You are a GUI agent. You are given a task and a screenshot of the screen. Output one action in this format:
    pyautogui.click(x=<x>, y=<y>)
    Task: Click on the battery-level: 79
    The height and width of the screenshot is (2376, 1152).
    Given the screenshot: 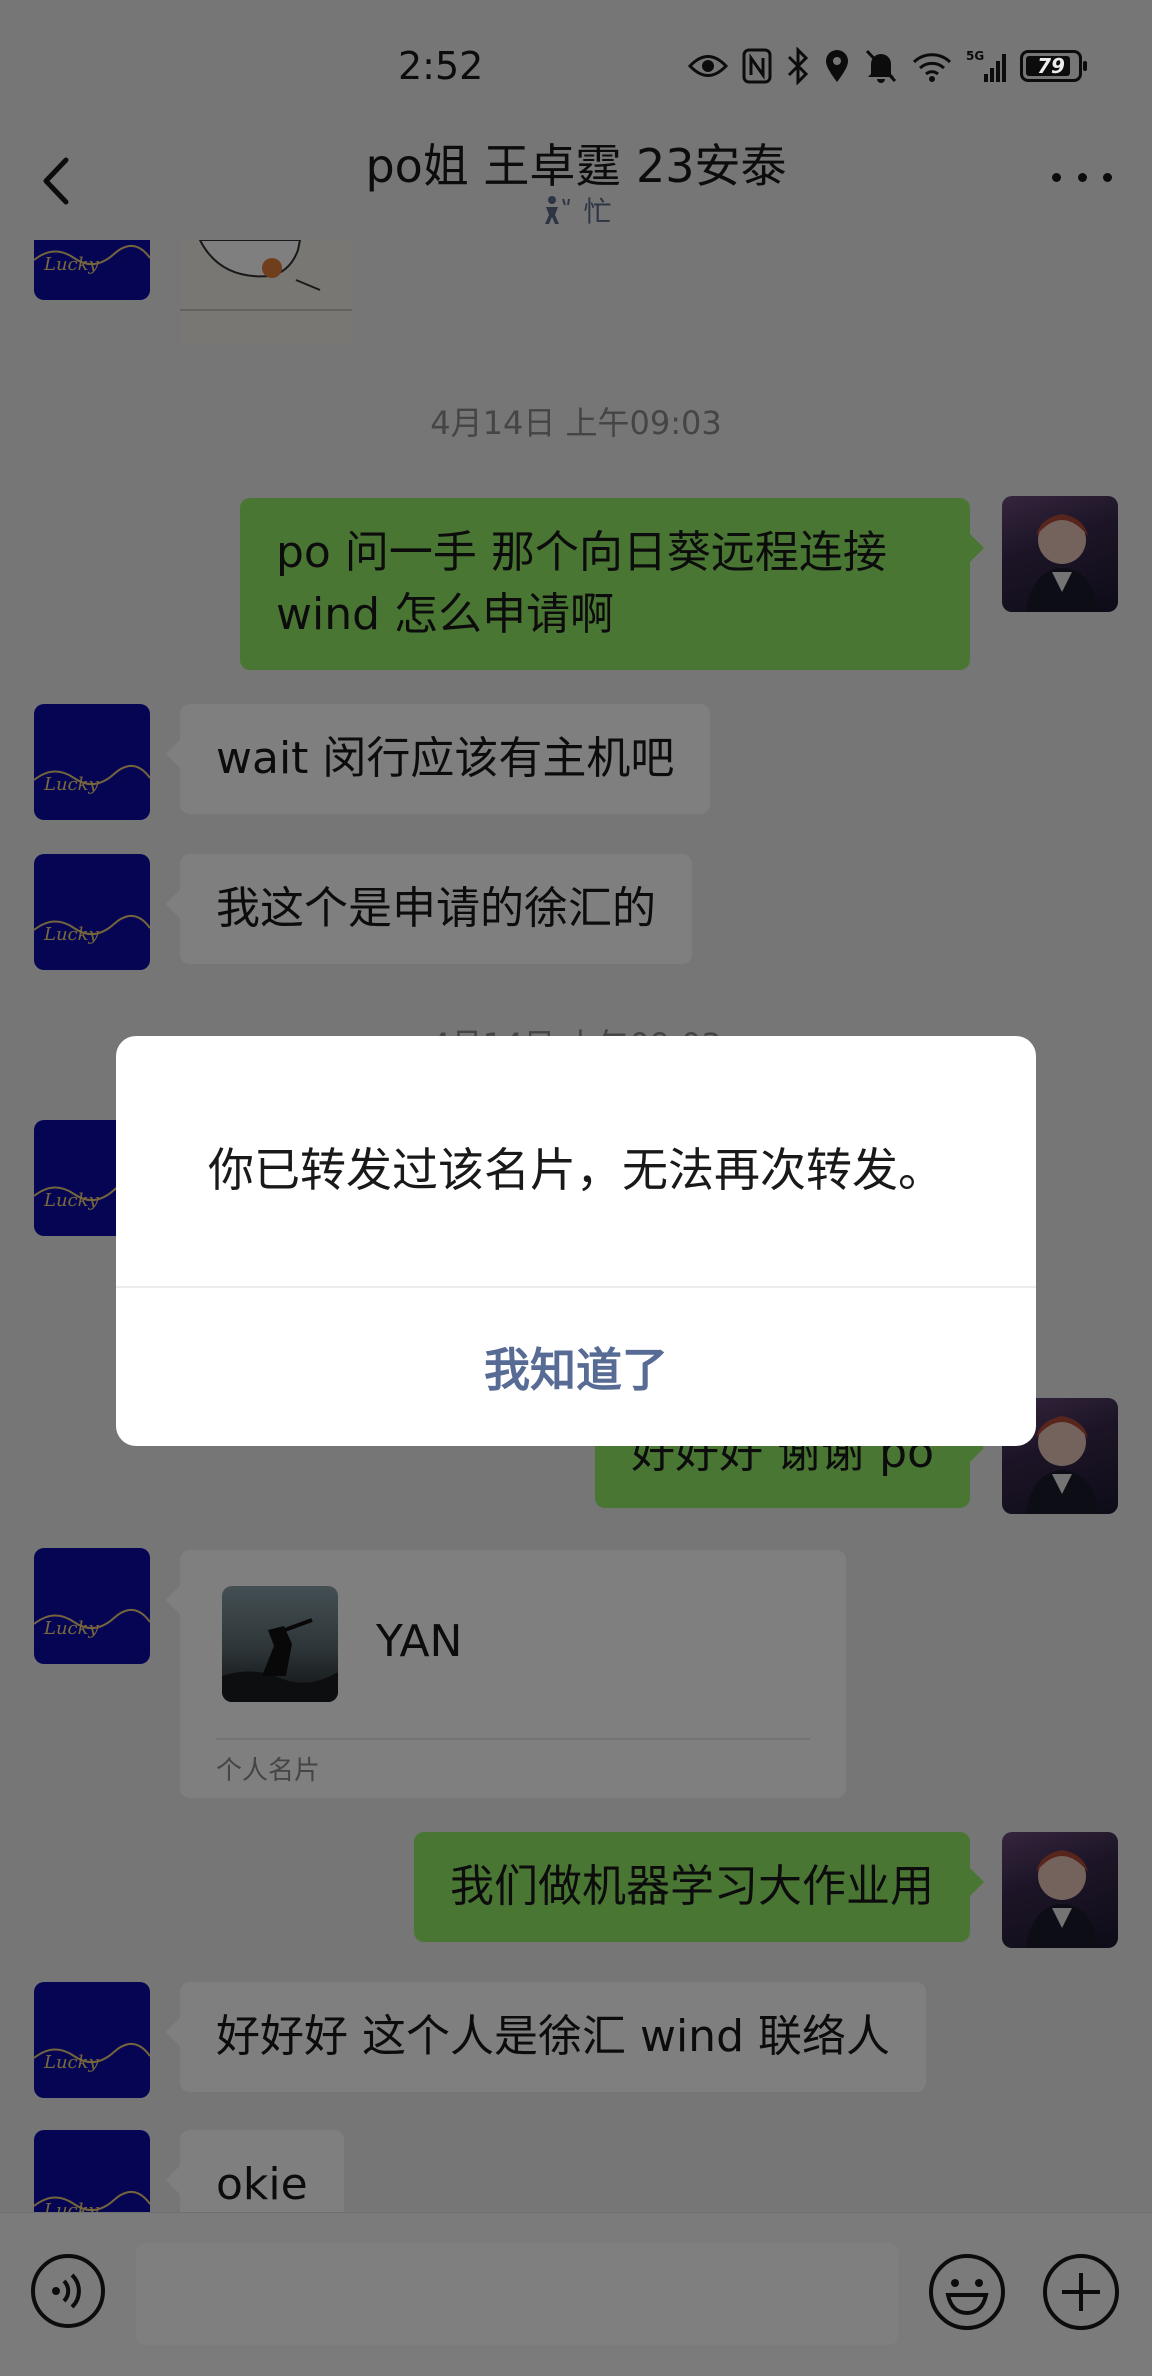 What is the action you would take?
    pyautogui.click(x=1051, y=66)
    